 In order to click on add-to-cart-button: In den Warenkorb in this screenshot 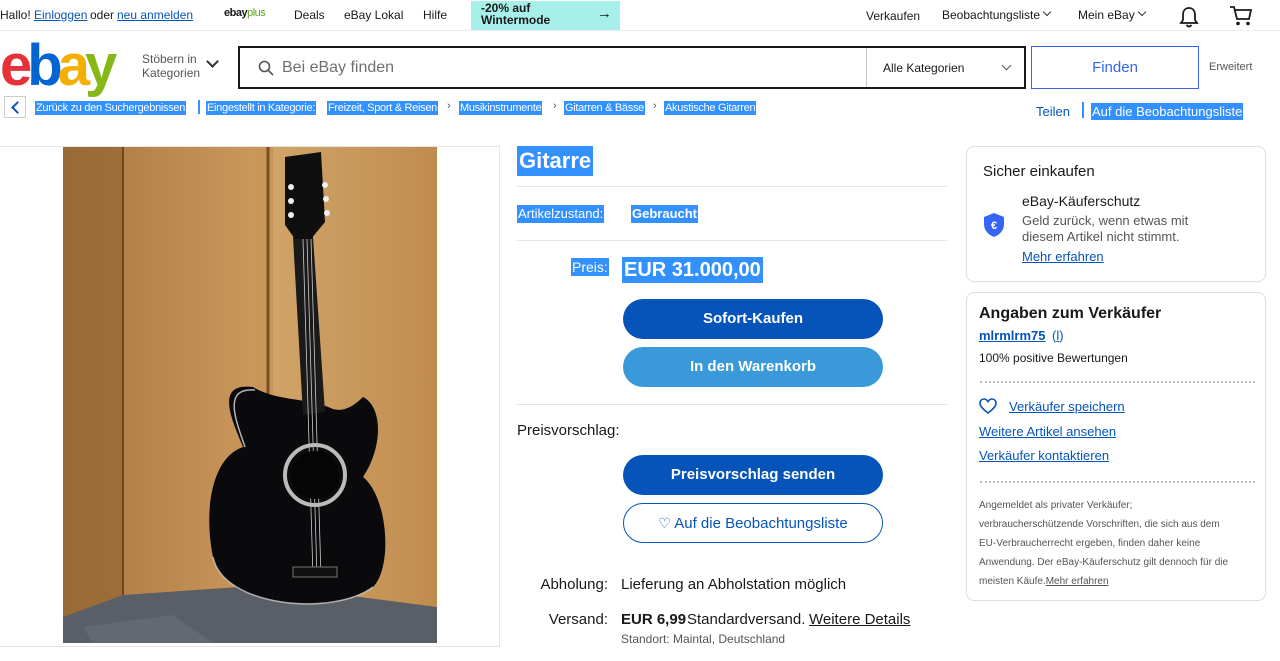, I will do `click(753, 367)`.